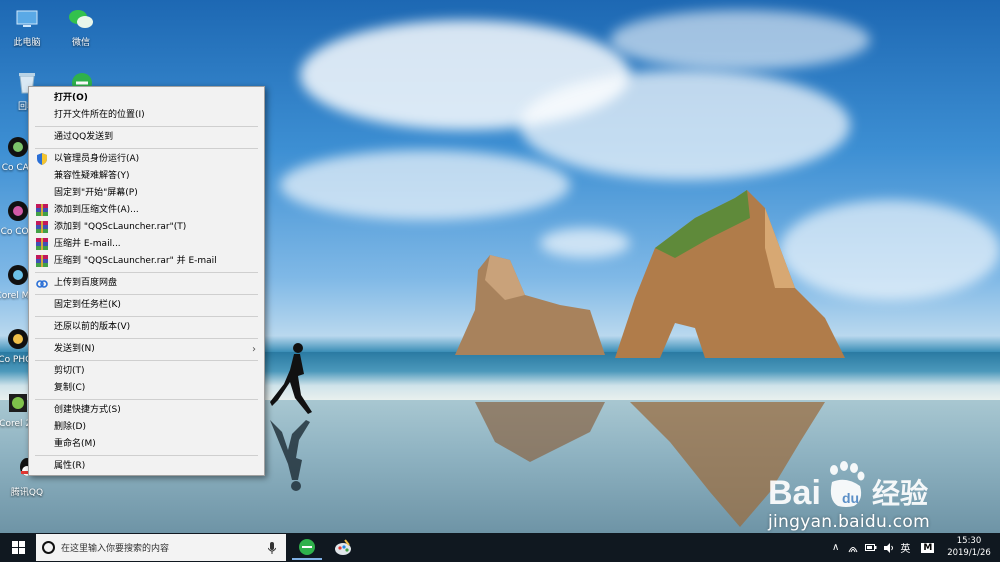 This screenshot has width=1000, height=562. What do you see at coordinates (92, 176) in the screenshot?
I see `context-menu-item-label: 兼容性疑难解答(Y)` at bounding box center [92, 176].